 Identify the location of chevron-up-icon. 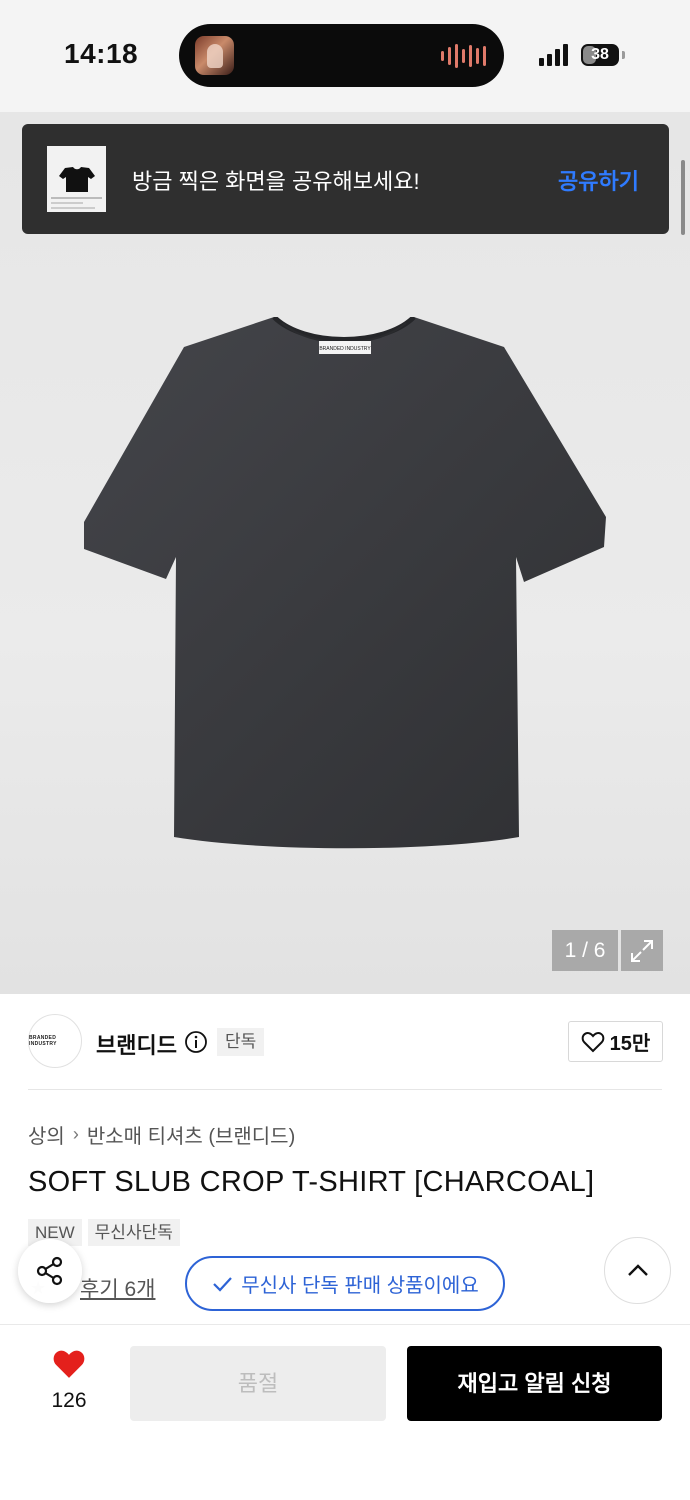
(637, 1269).